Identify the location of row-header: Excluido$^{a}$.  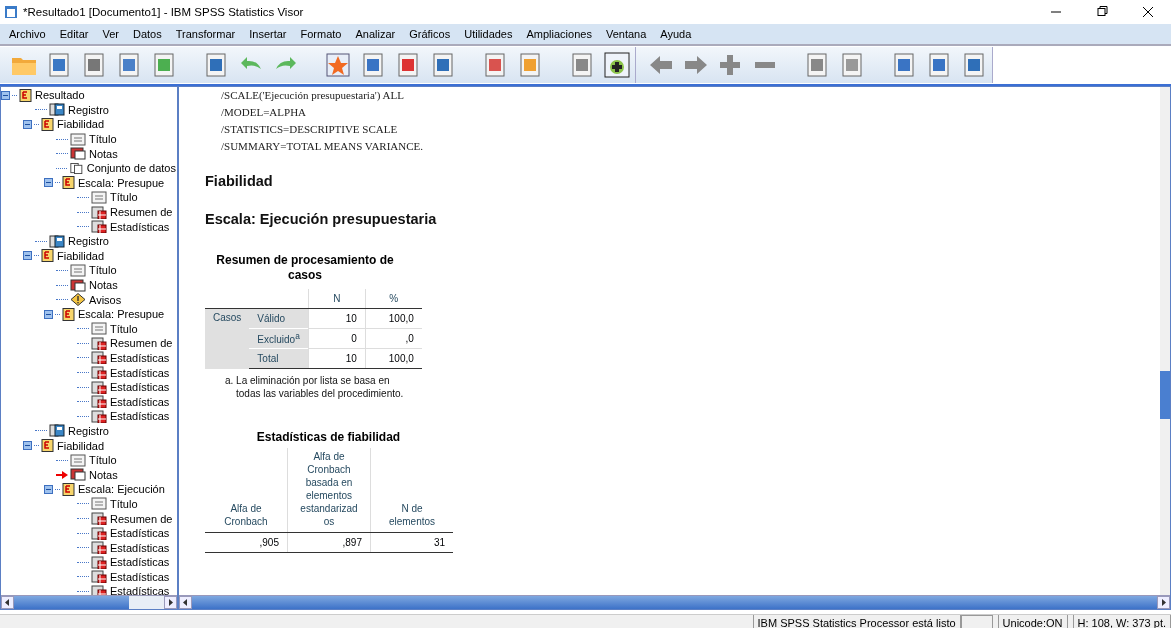
(279, 338).